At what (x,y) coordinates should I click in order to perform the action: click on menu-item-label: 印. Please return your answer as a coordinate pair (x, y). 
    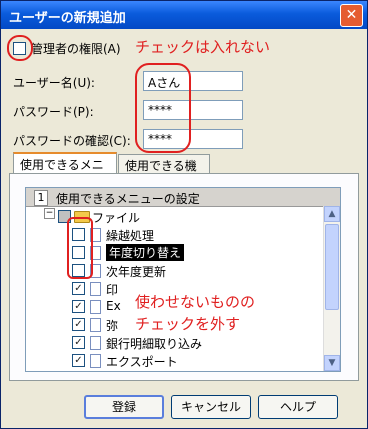
    Looking at the image, I should click on (112, 290).